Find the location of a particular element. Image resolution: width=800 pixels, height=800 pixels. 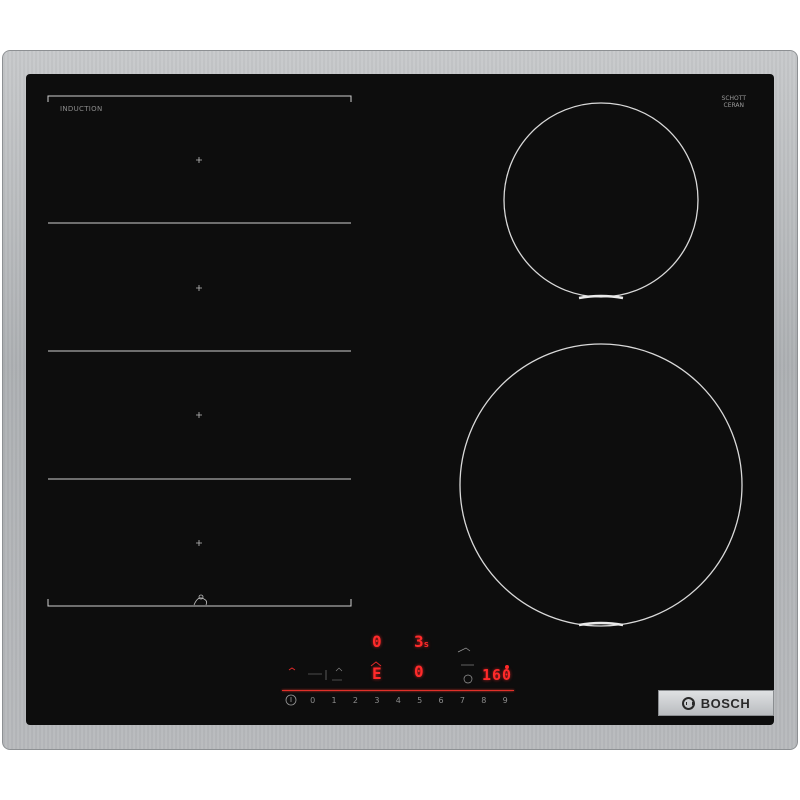

power-level-3: 3 is located at coordinates (376, 702).